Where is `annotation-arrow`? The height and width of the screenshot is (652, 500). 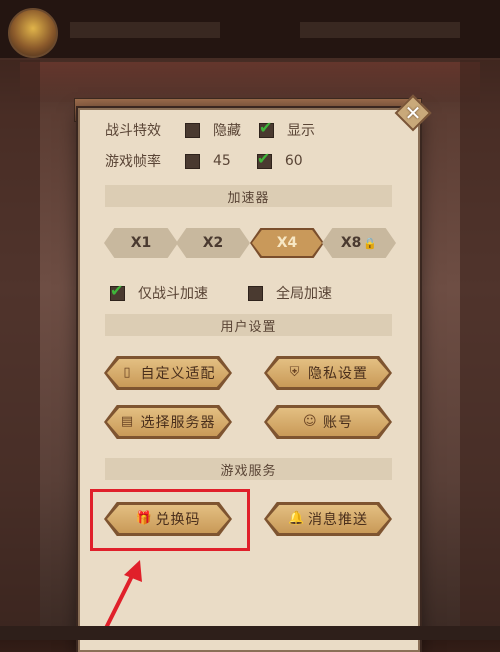
annotation-arrow is located at coordinates (120, 600).